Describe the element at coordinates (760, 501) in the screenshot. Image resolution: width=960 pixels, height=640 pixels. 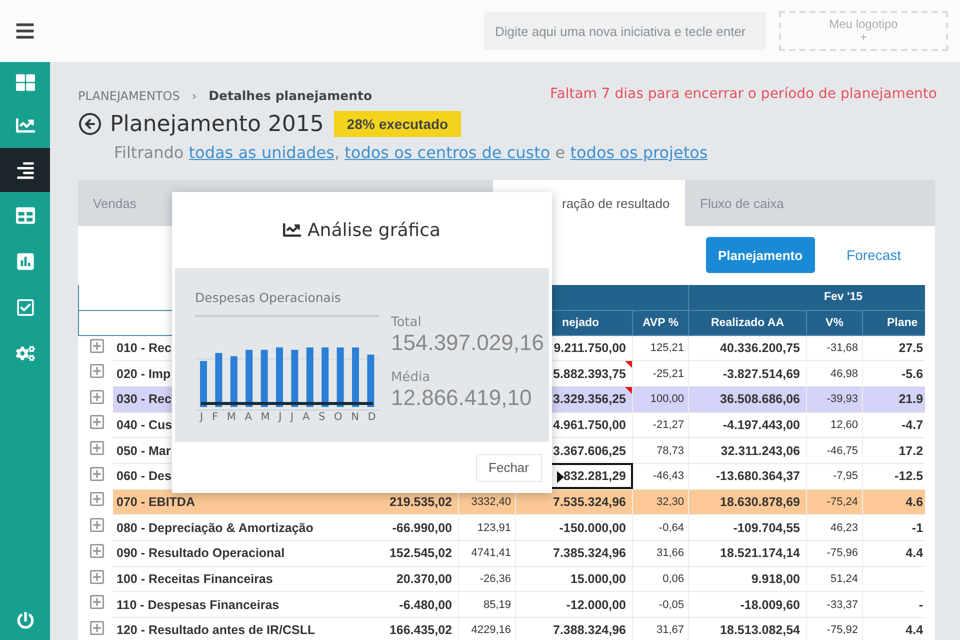
I see `table-cell: 18.630.878,69` at that location.